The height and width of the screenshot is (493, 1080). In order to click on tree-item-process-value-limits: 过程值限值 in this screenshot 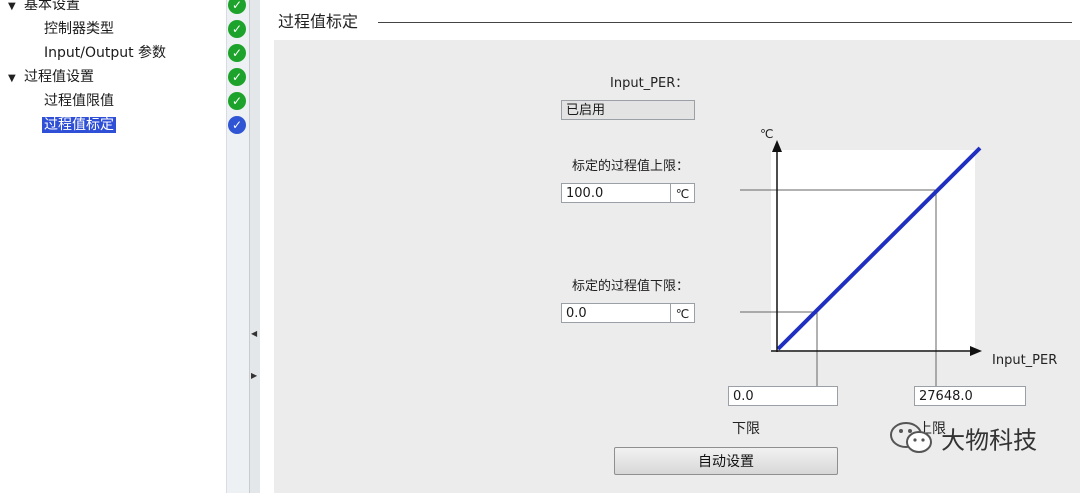, I will do `click(79, 101)`.